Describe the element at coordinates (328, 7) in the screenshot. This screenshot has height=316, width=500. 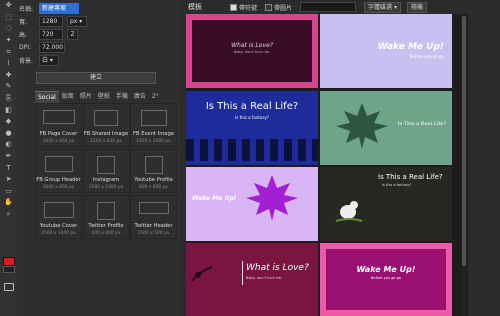
I see `template-search-input` at that location.